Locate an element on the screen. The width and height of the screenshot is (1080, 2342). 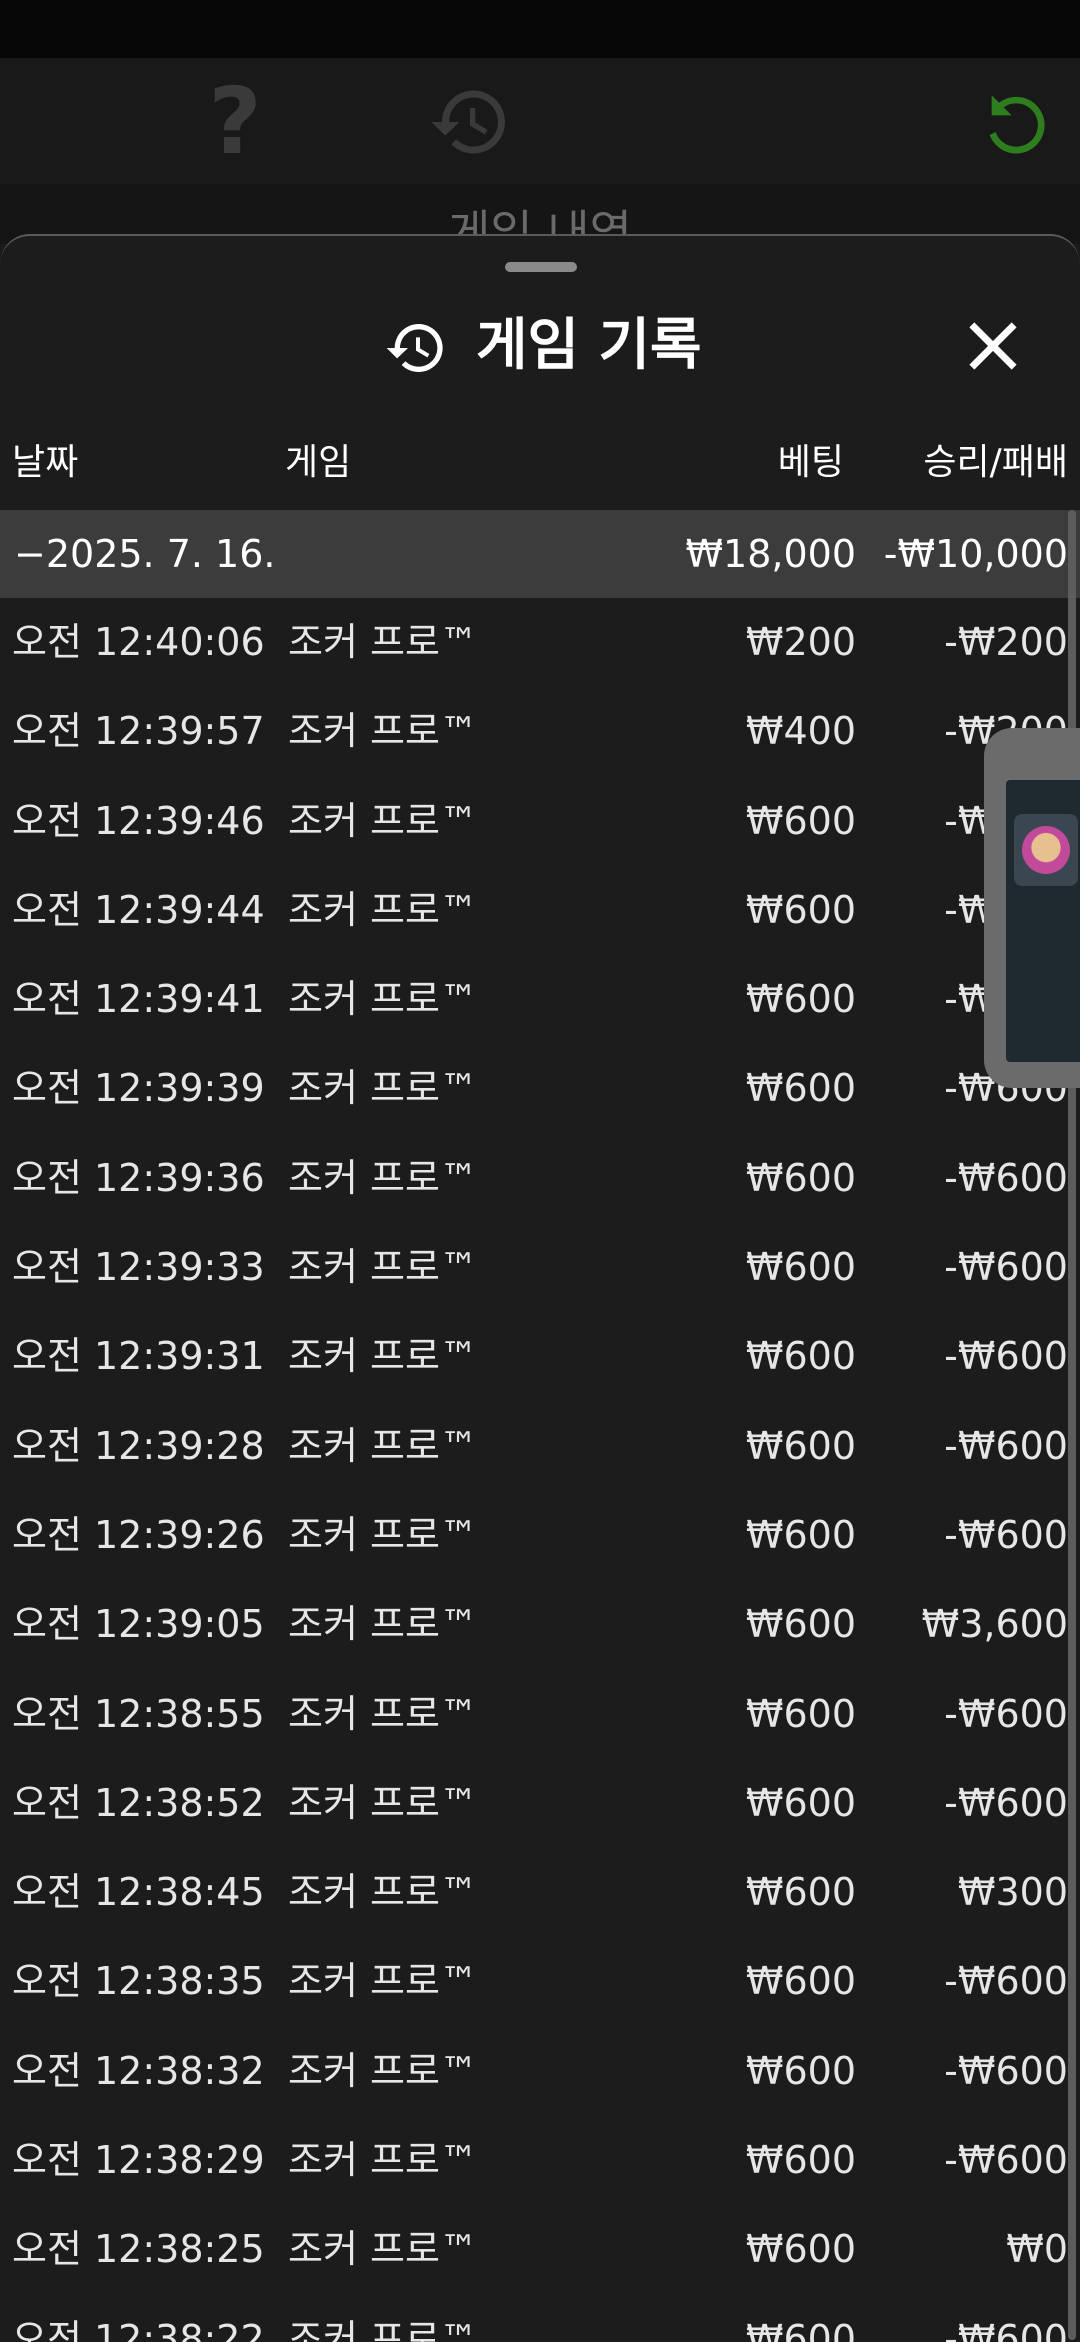
row-time: 오전 12:39:05 is located at coordinates (138, 1624).